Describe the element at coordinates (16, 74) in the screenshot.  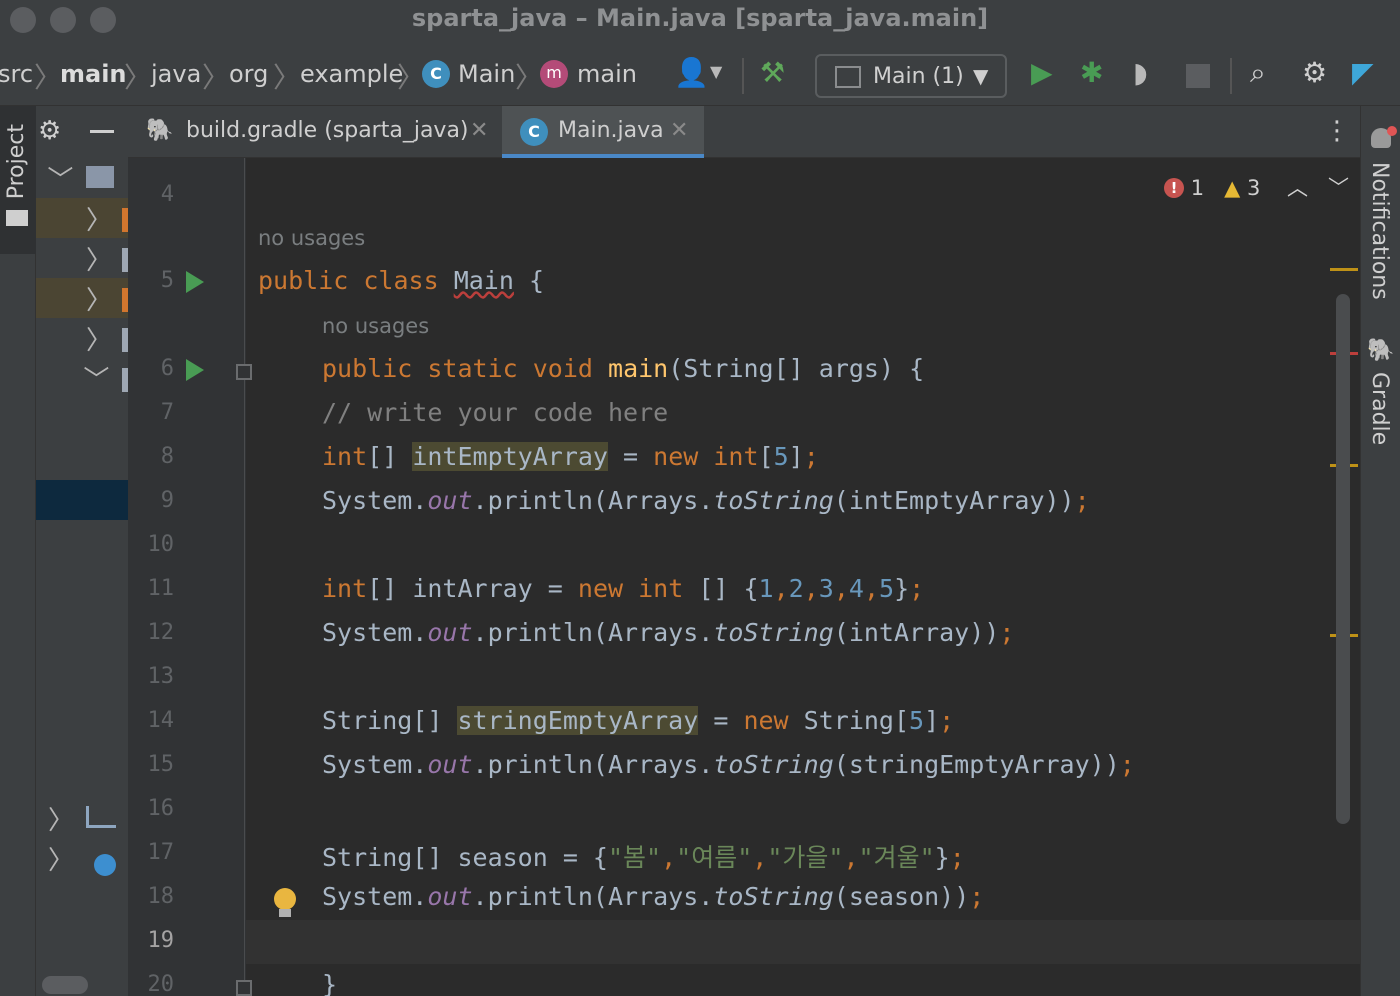
I see `breadcrumb-src: src` at that location.